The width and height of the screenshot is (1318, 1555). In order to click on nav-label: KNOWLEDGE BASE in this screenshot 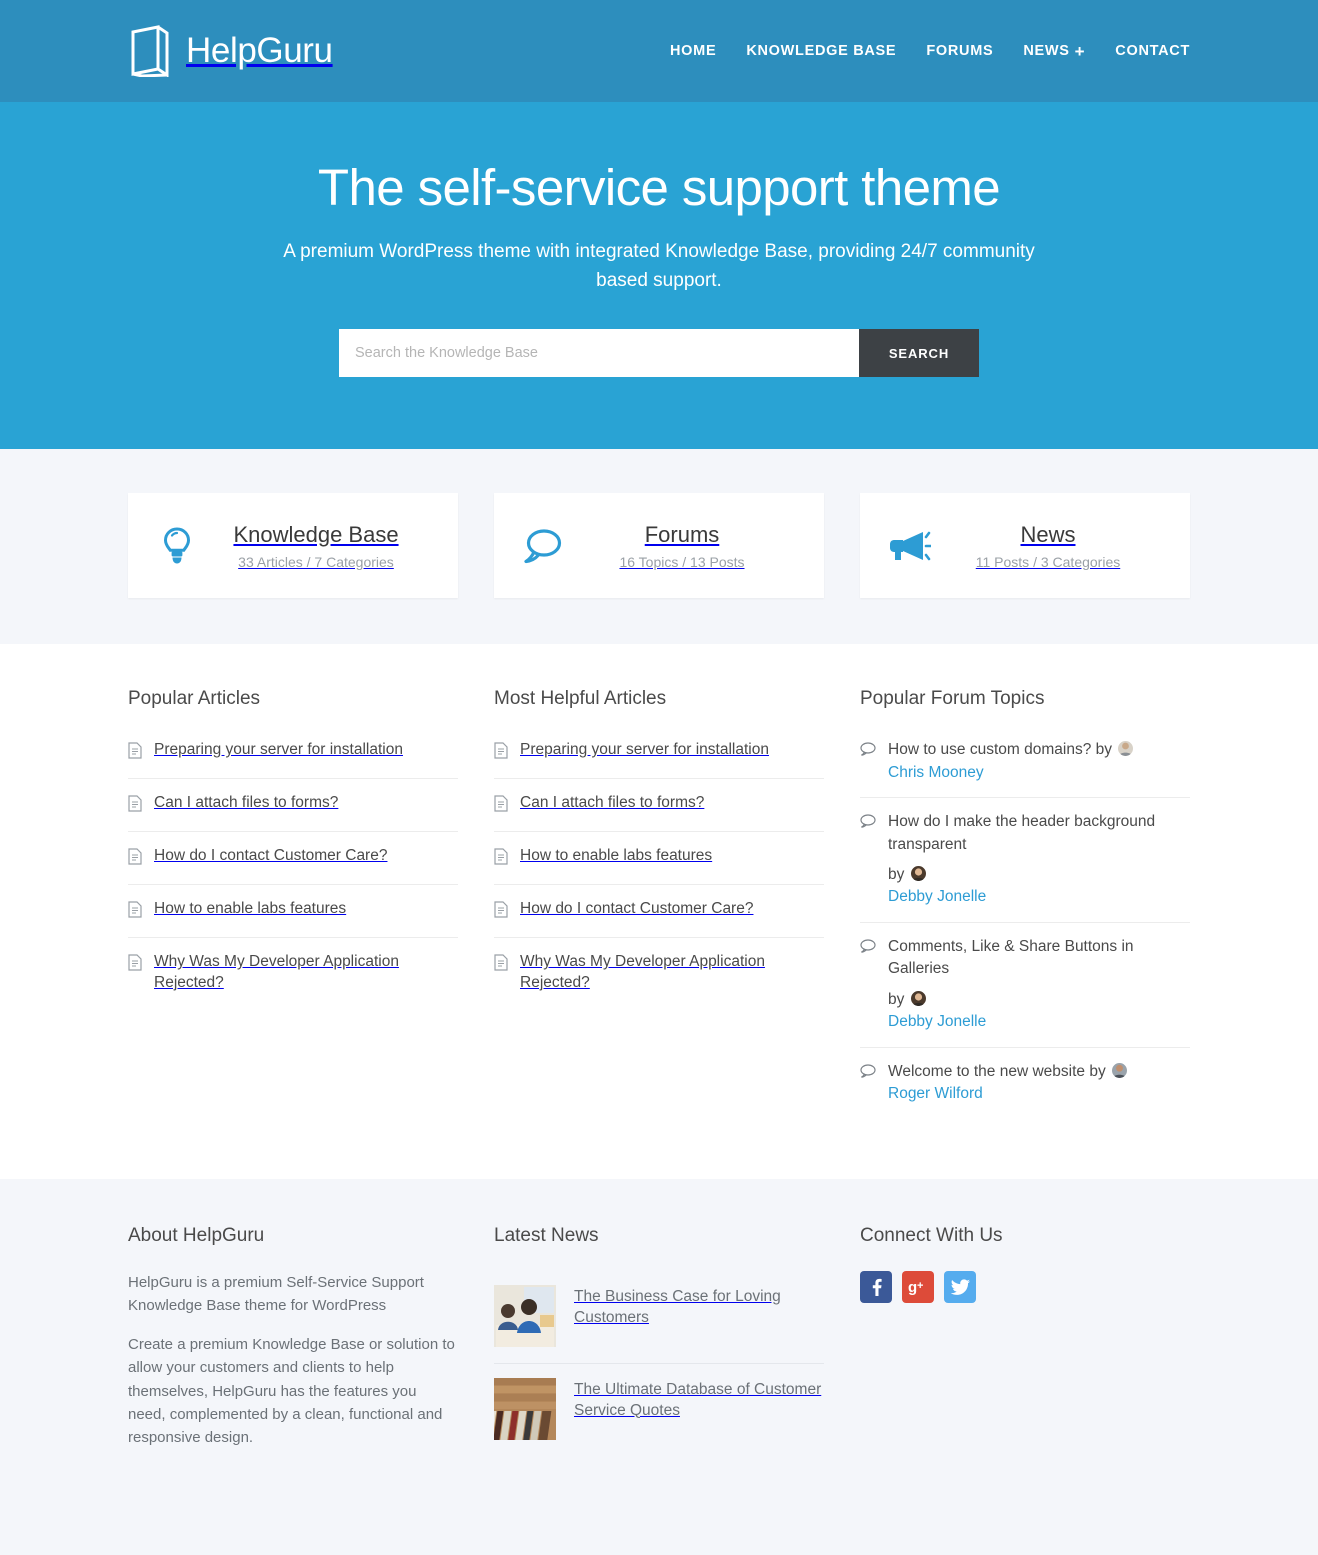, I will do `click(821, 51)`.